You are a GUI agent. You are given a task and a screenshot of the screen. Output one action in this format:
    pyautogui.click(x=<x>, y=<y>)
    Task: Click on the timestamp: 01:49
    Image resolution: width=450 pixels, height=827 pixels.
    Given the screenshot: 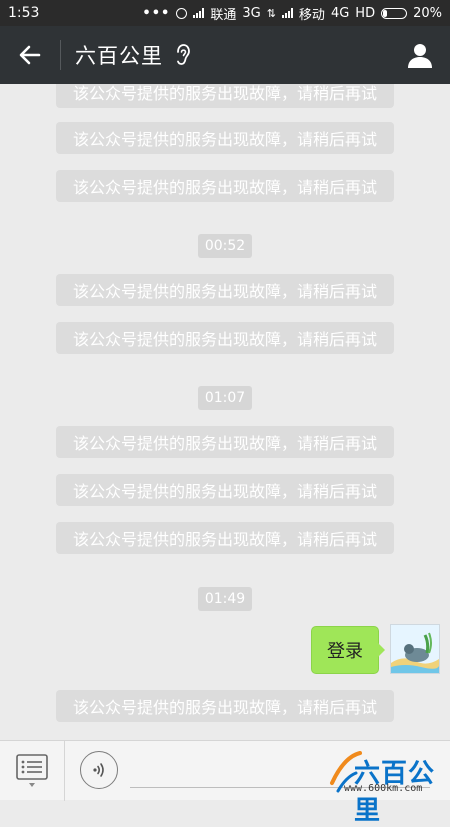 What is the action you would take?
    pyautogui.click(x=225, y=599)
    